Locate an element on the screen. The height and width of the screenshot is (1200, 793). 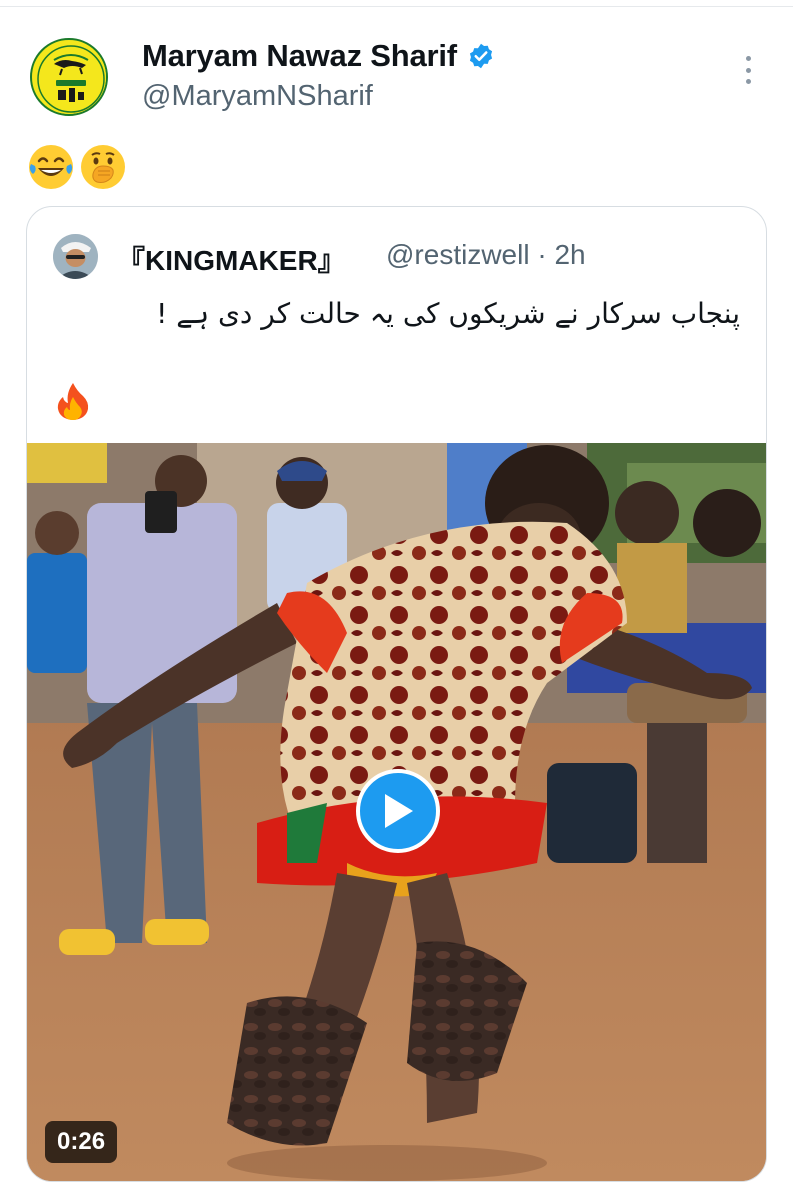
video-duration: 0:26 is located at coordinates (81, 1142).